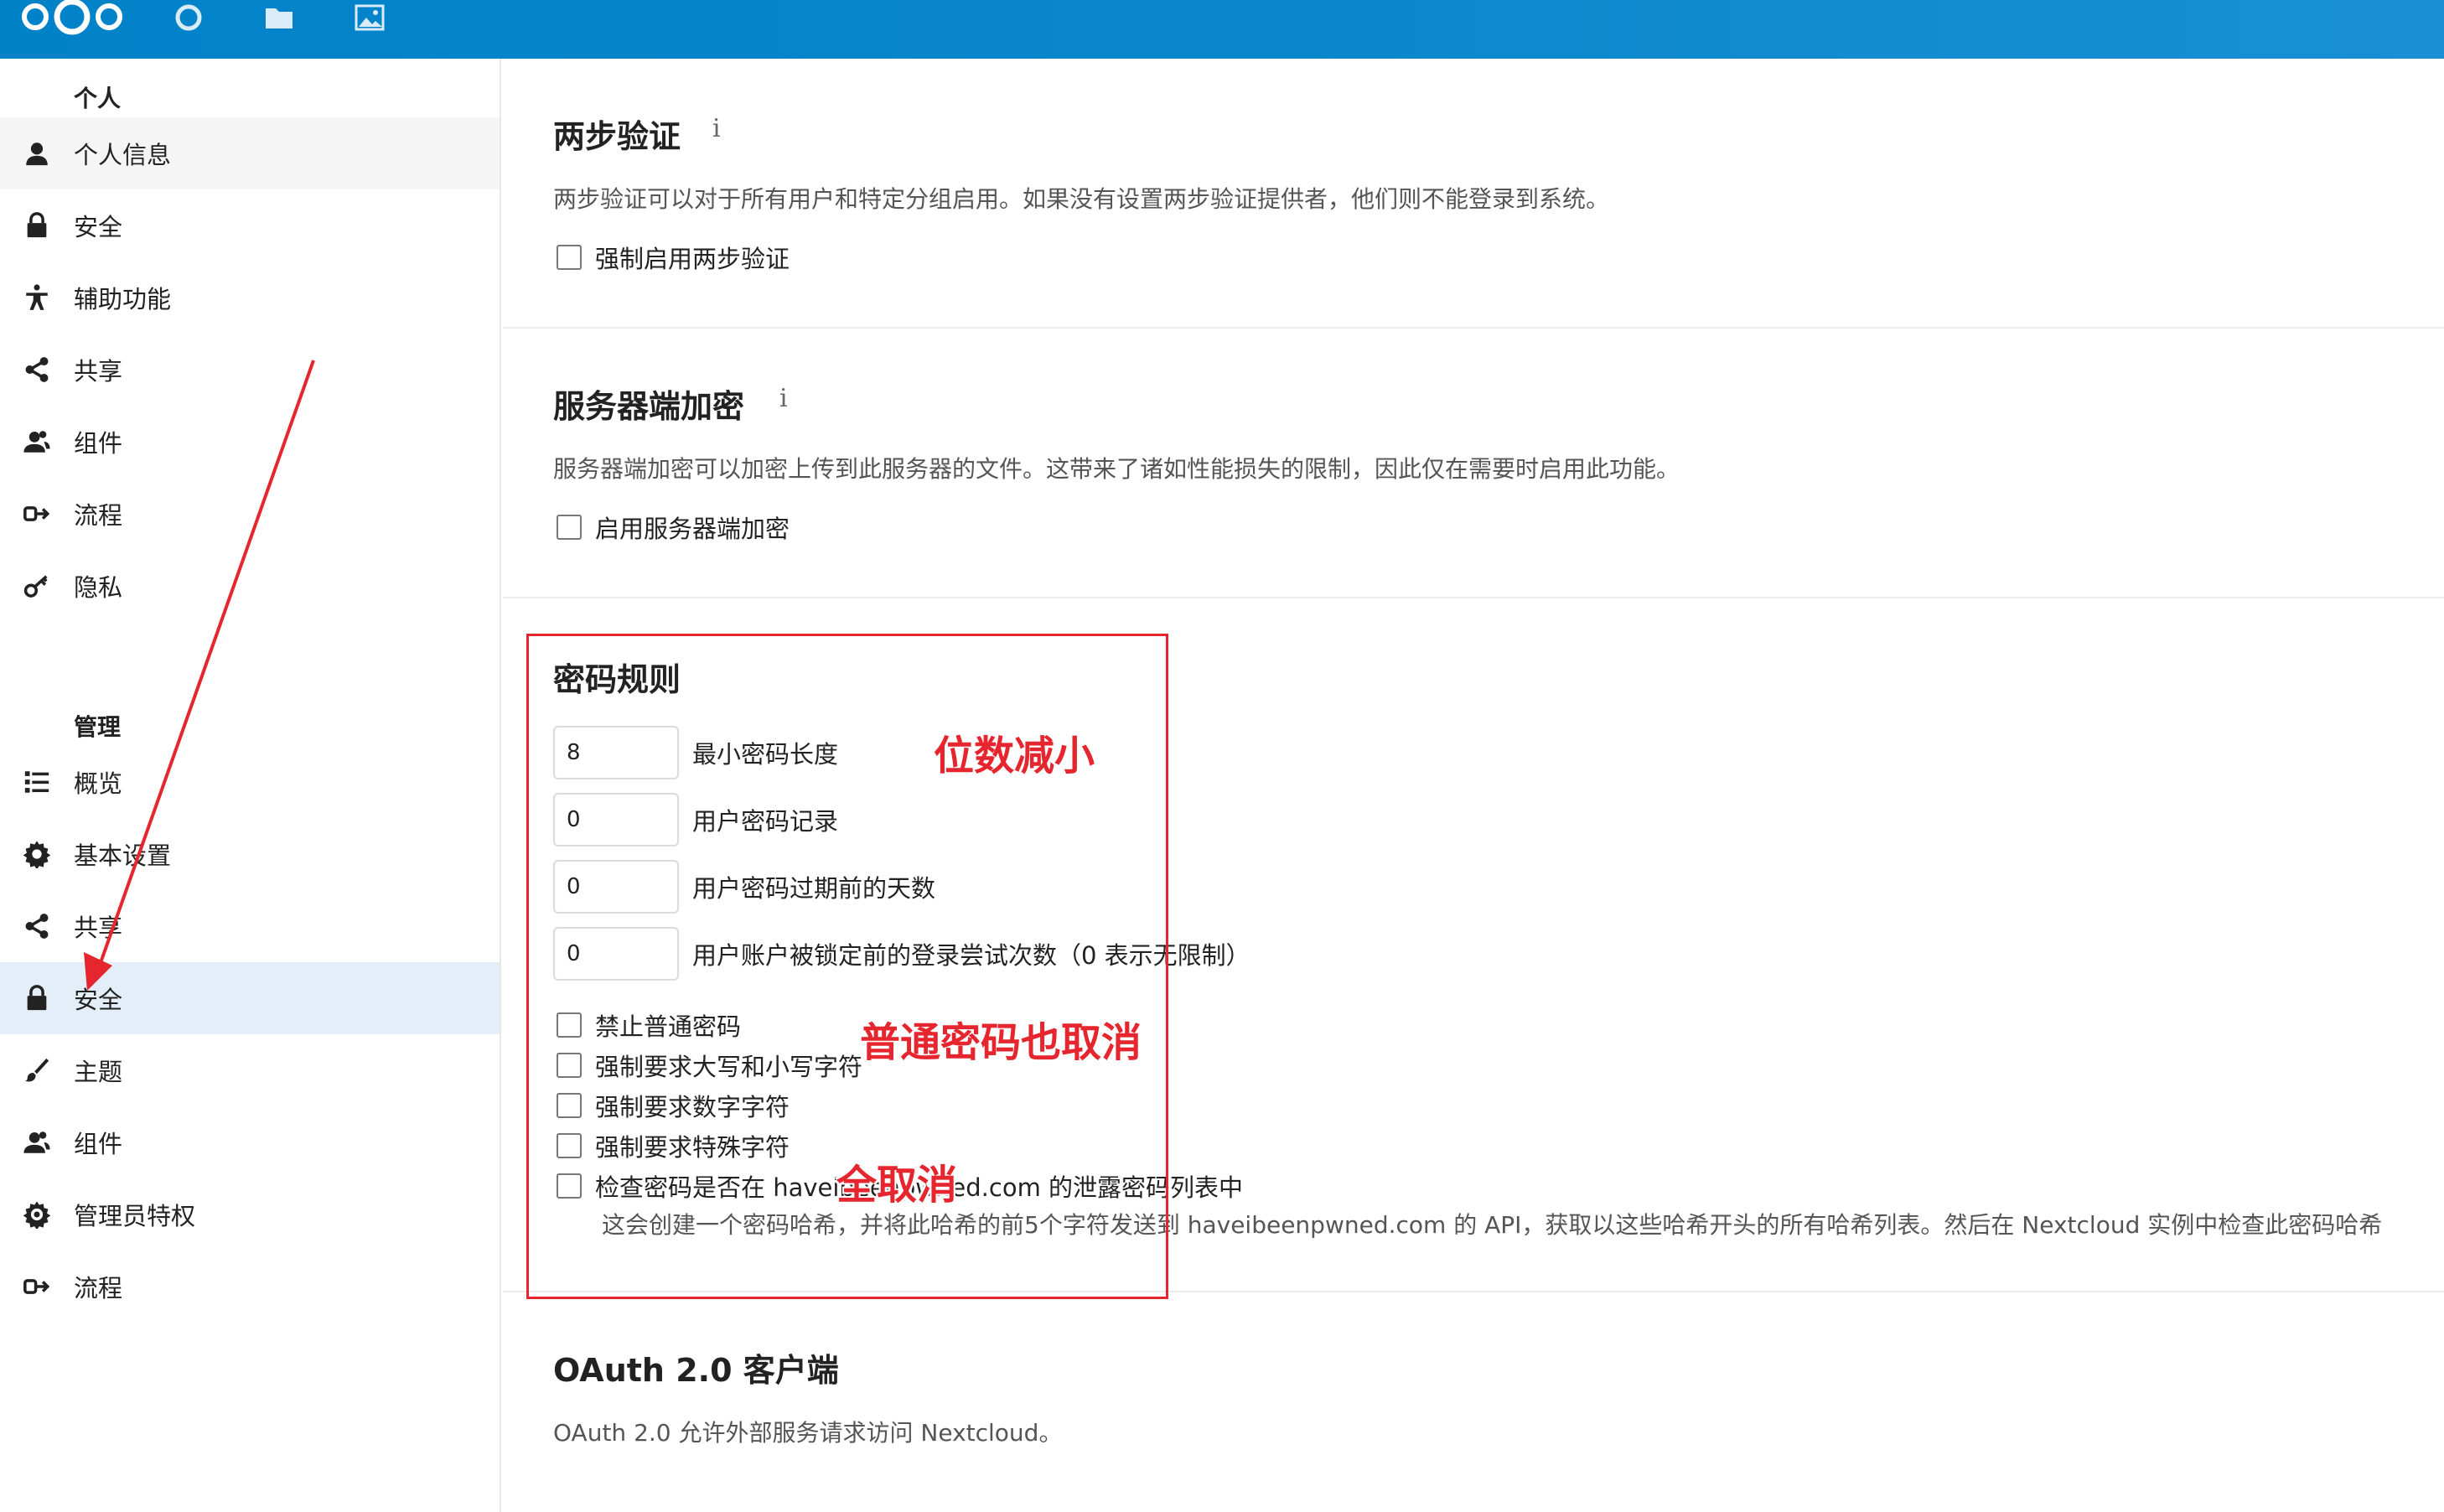 The height and width of the screenshot is (1512, 2444). Describe the element at coordinates (250, 926) in the screenshot. I see `sidebar-item-sharing-admin: 共享` at that location.